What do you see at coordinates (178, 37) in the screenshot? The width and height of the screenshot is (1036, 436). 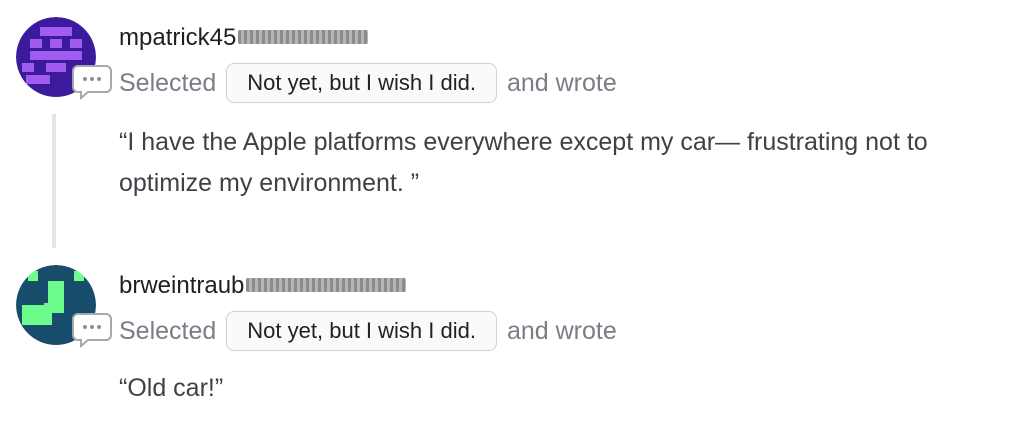 I see `username-text: mpatrick45` at bounding box center [178, 37].